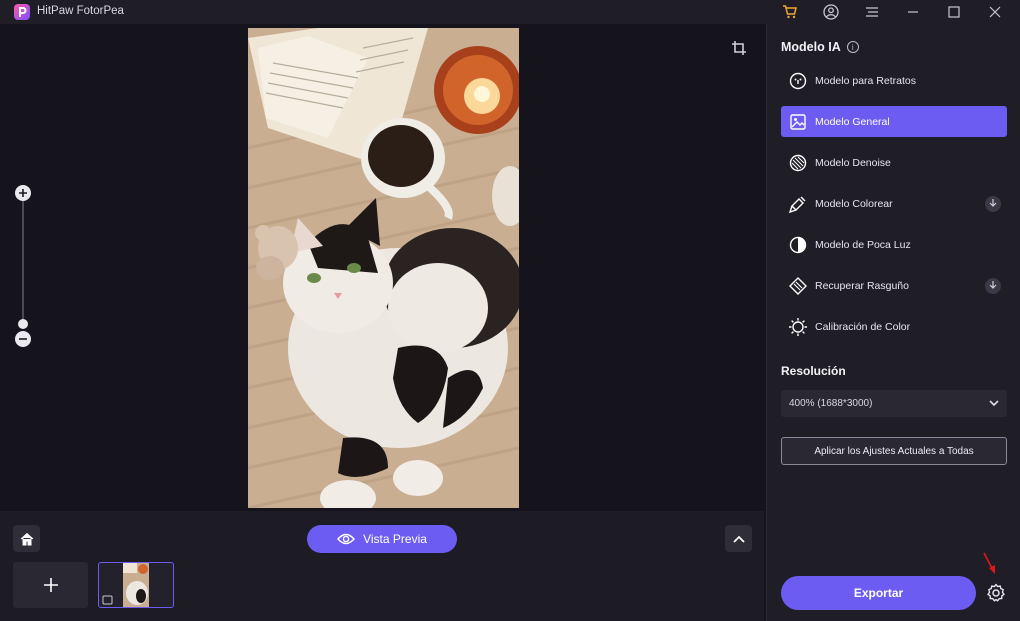 This screenshot has width=1020, height=621. I want to click on collapse-button, so click(738, 538).